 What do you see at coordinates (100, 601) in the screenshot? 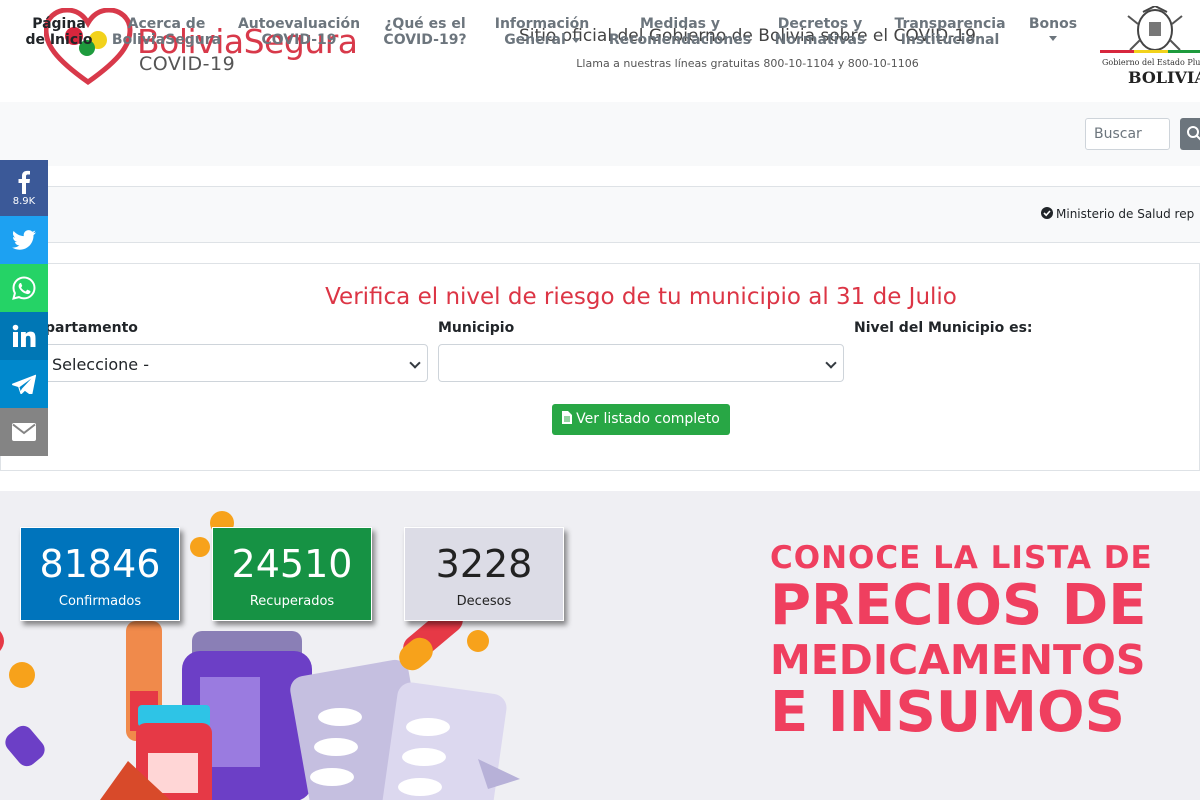
I see `stat-confirmed-label: Confirmados` at bounding box center [100, 601].